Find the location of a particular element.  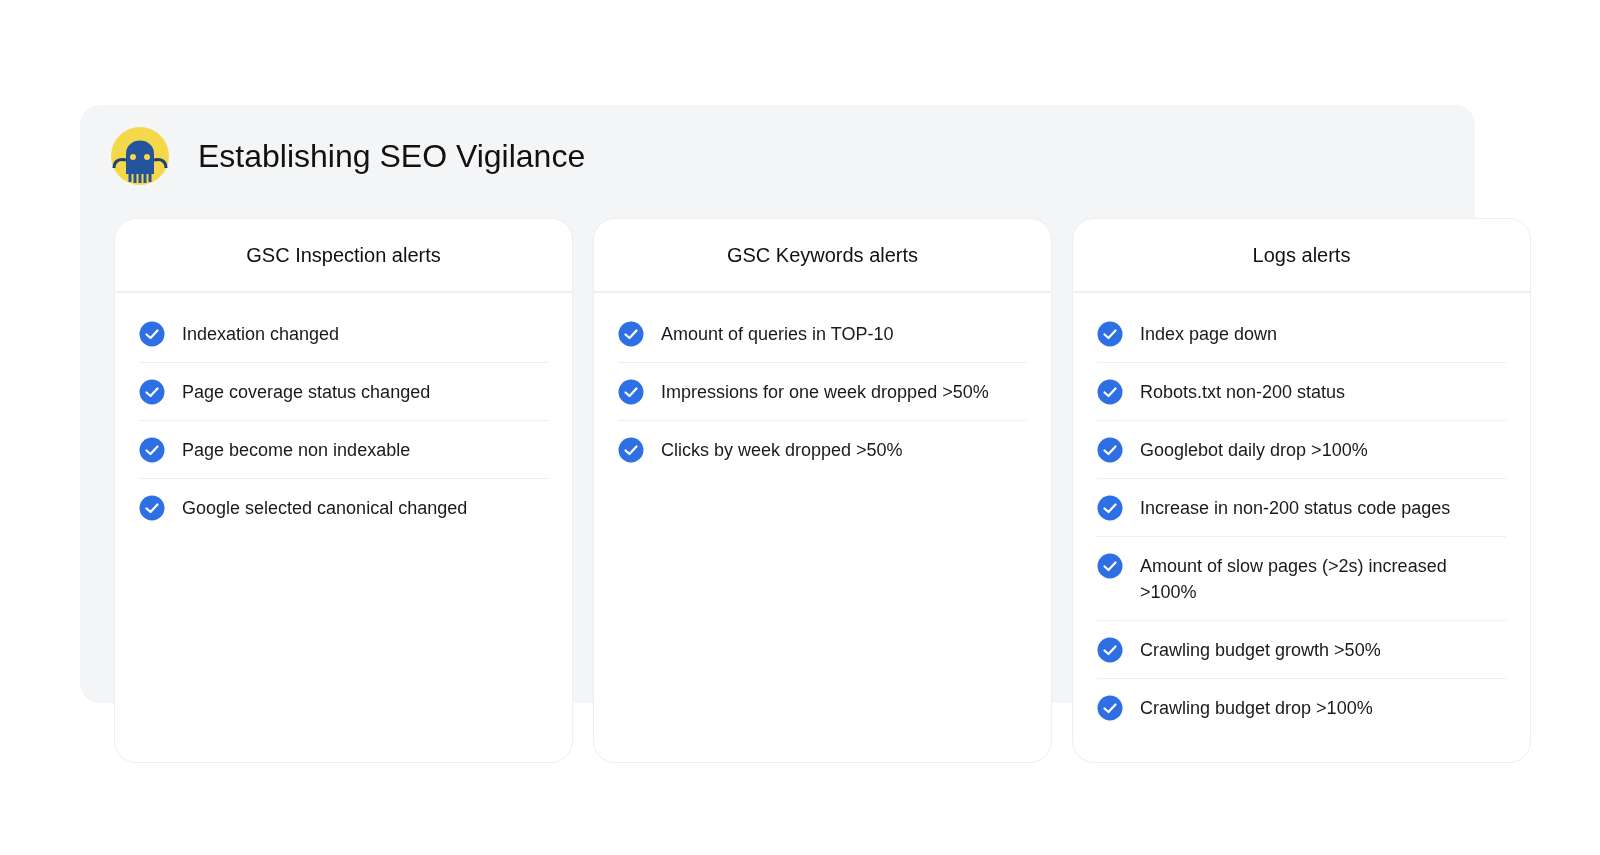

alert-item: Crawling budget growth >50% is located at coordinates (1260, 650).